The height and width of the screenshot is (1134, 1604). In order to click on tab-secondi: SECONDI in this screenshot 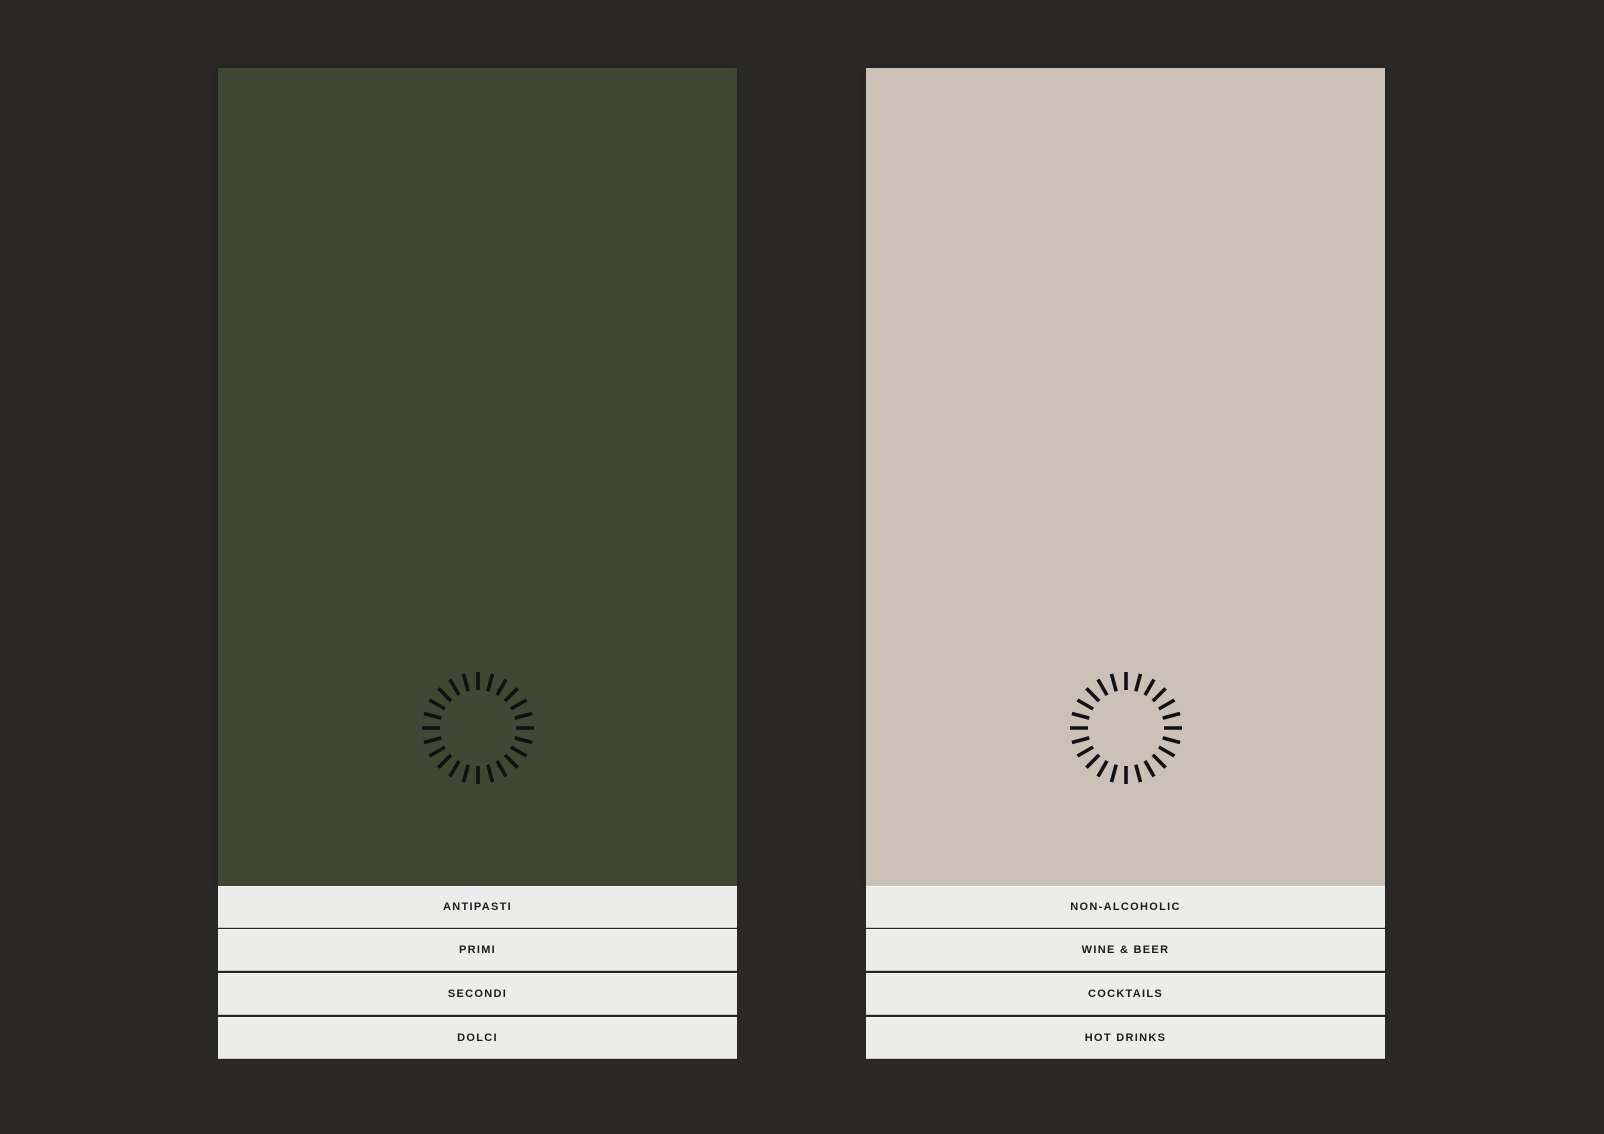, I will do `click(477, 994)`.